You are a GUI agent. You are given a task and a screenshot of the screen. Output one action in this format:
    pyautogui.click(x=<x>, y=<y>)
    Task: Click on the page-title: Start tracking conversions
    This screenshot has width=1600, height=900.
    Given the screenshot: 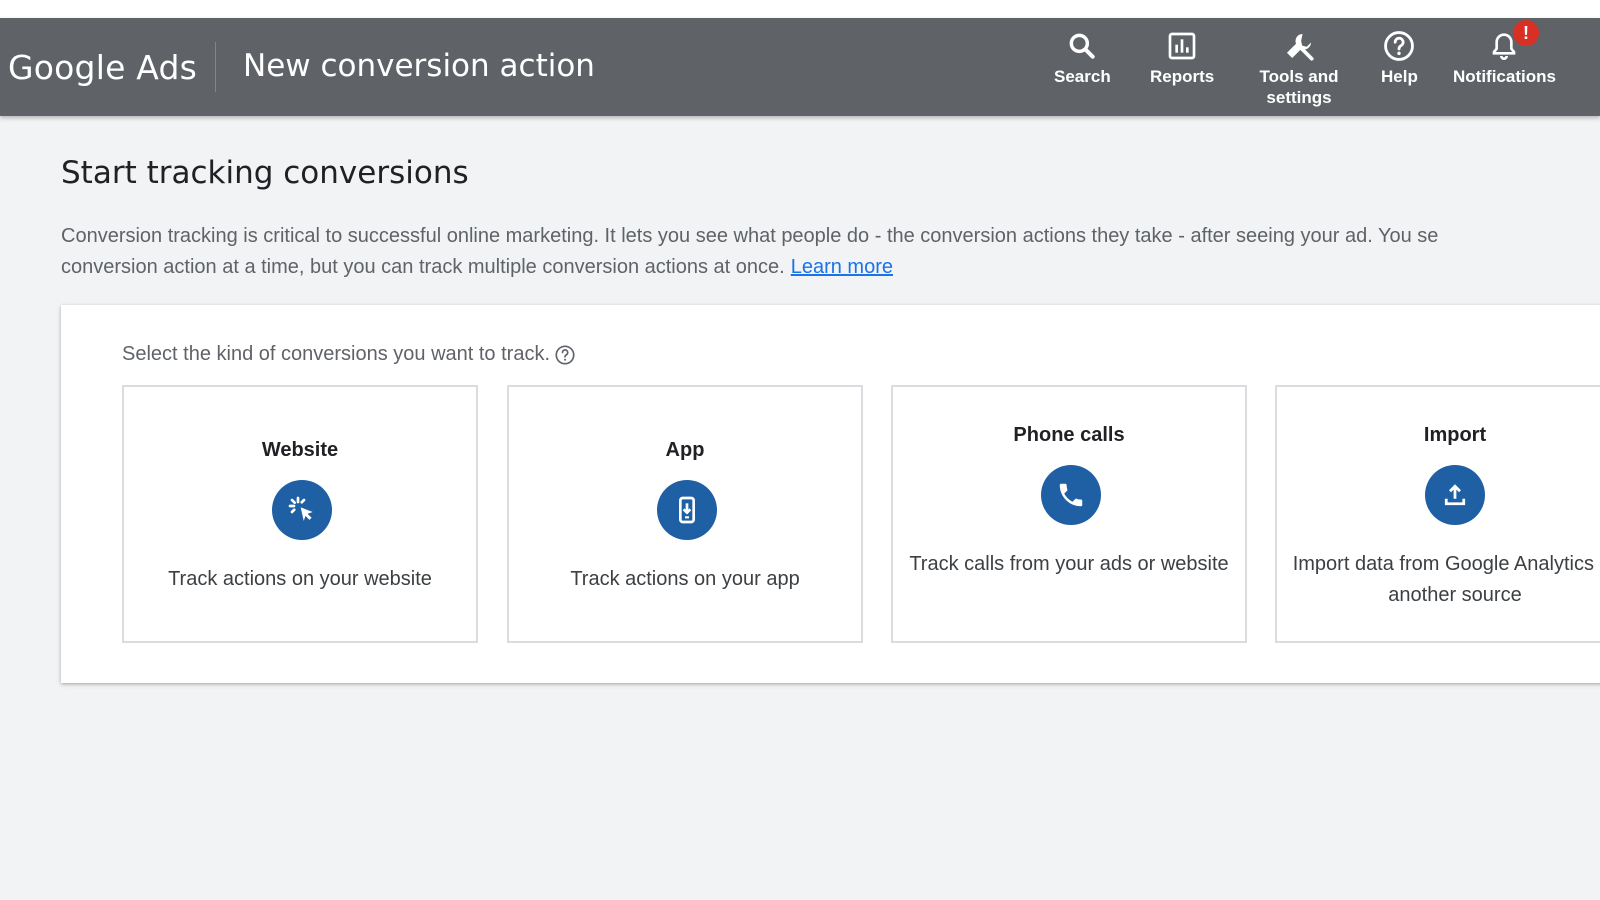 What is the action you would take?
    pyautogui.click(x=265, y=173)
    